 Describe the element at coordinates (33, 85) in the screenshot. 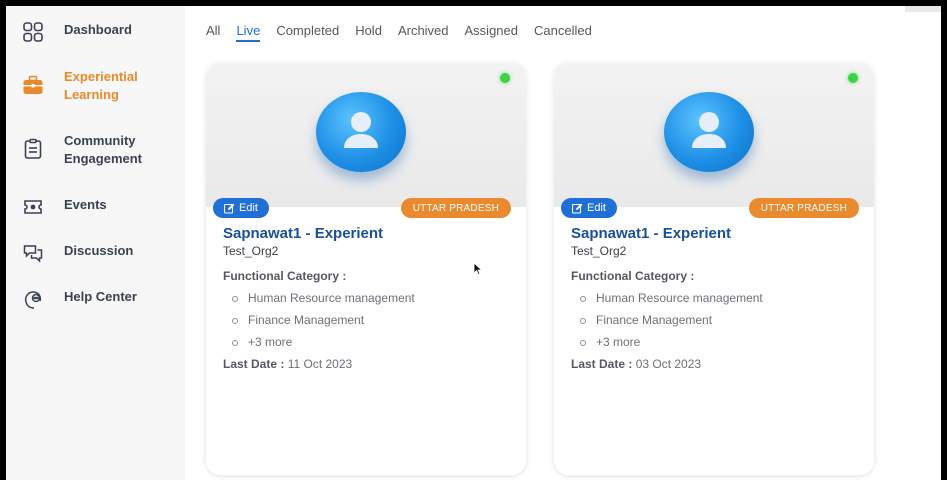

I see `briefcase-icon` at that location.